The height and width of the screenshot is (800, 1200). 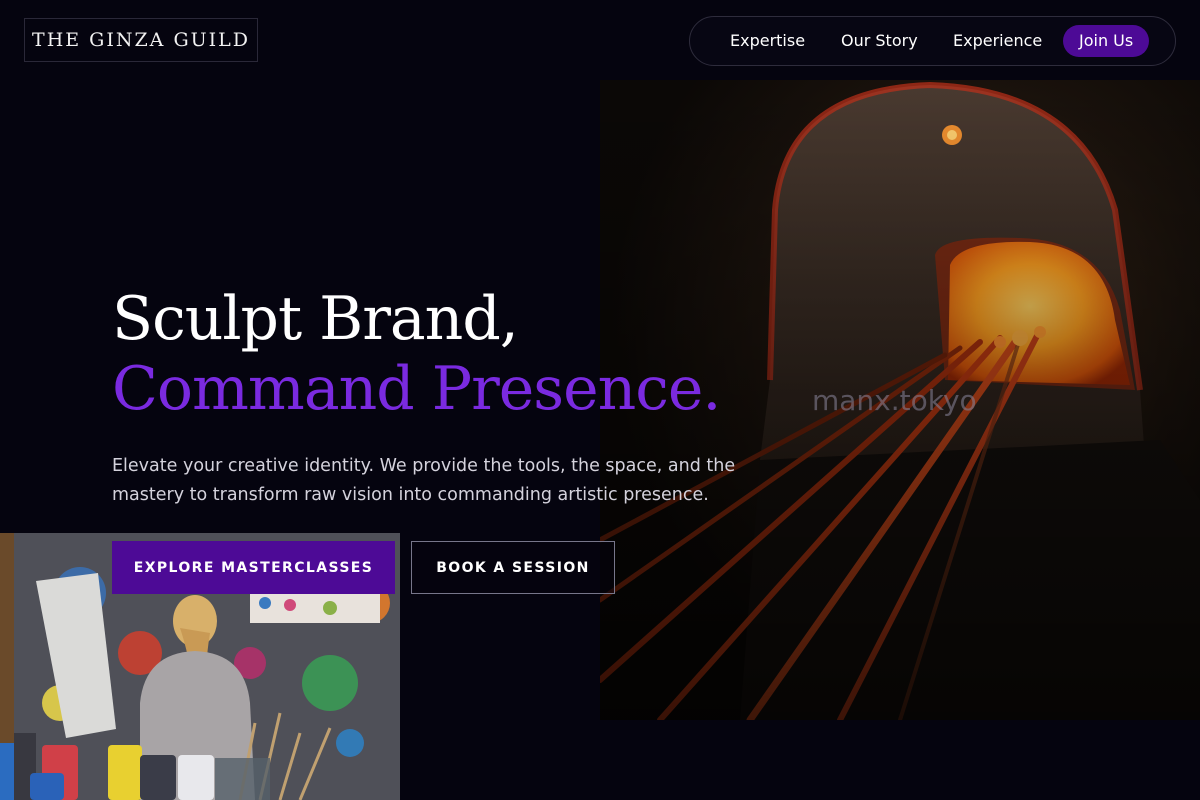 What do you see at coordinates (767, 41) in the screenshot?
I see `nav-link-expertise: Expertise` at bounding box center [767, 41].